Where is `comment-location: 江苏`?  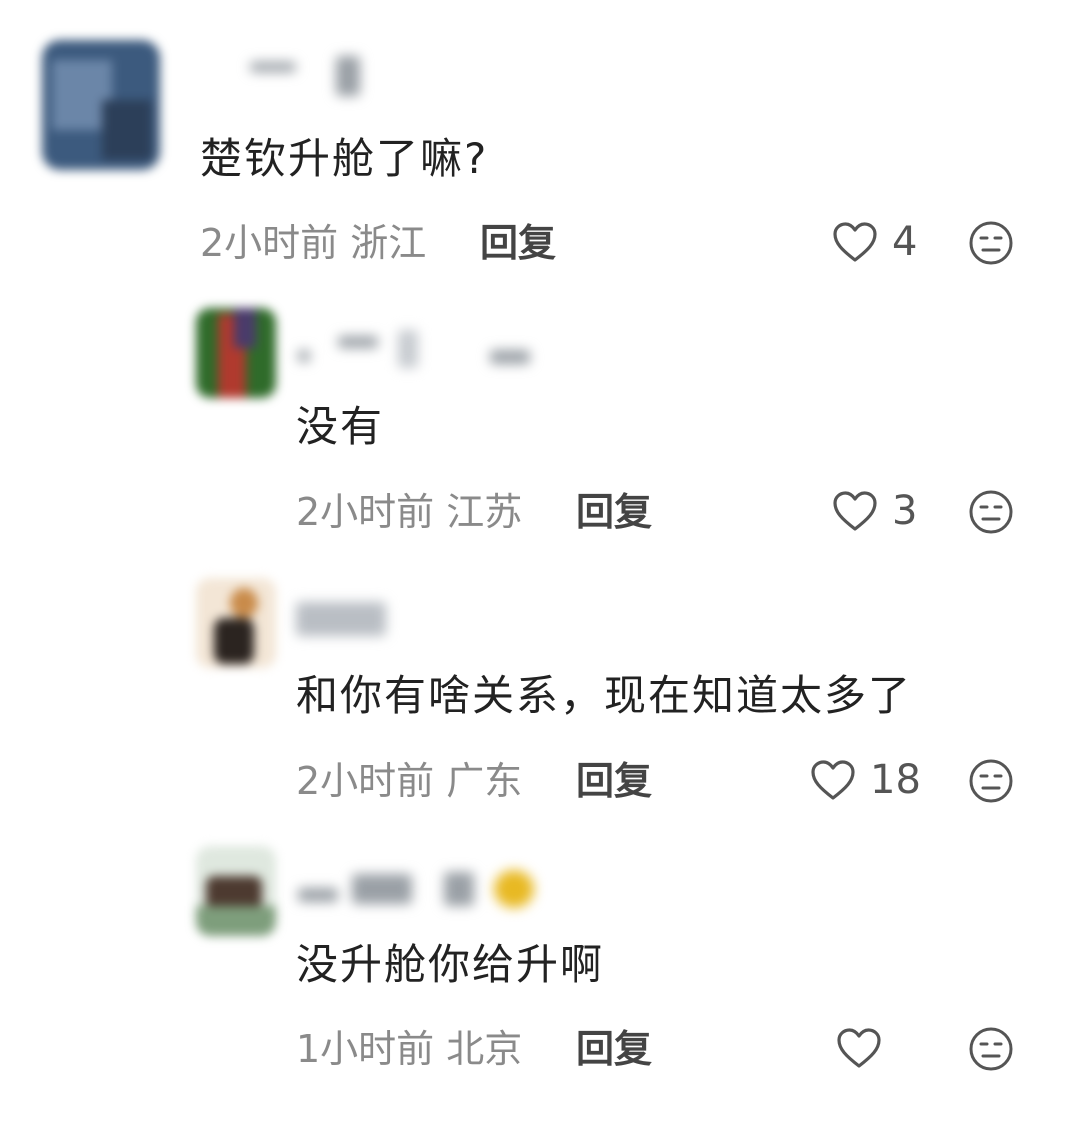
comment-location: 江苏 is located at coordinates (484, 512).